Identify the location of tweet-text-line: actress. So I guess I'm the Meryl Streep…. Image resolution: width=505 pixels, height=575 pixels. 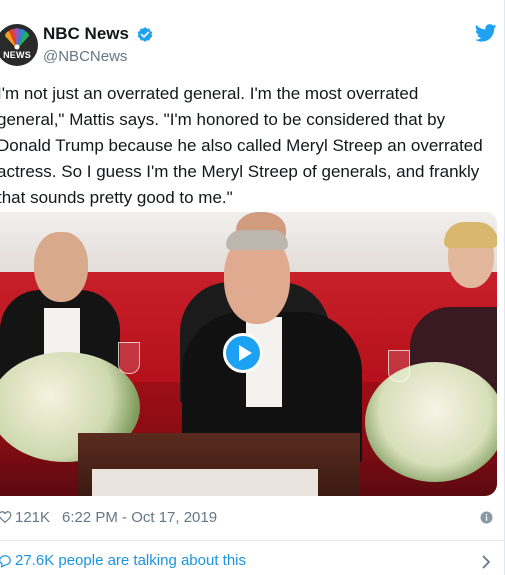
(240, 171).